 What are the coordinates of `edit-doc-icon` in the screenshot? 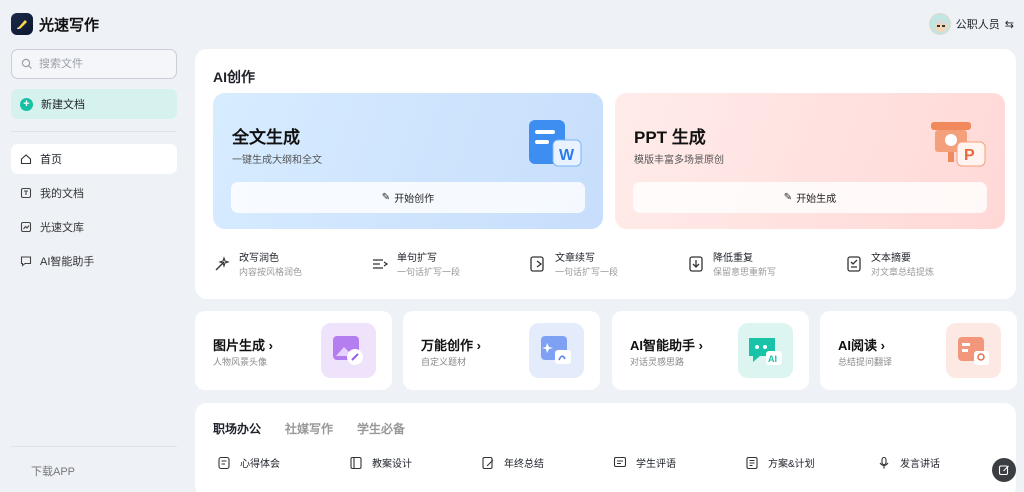 It's located at (488, 462).